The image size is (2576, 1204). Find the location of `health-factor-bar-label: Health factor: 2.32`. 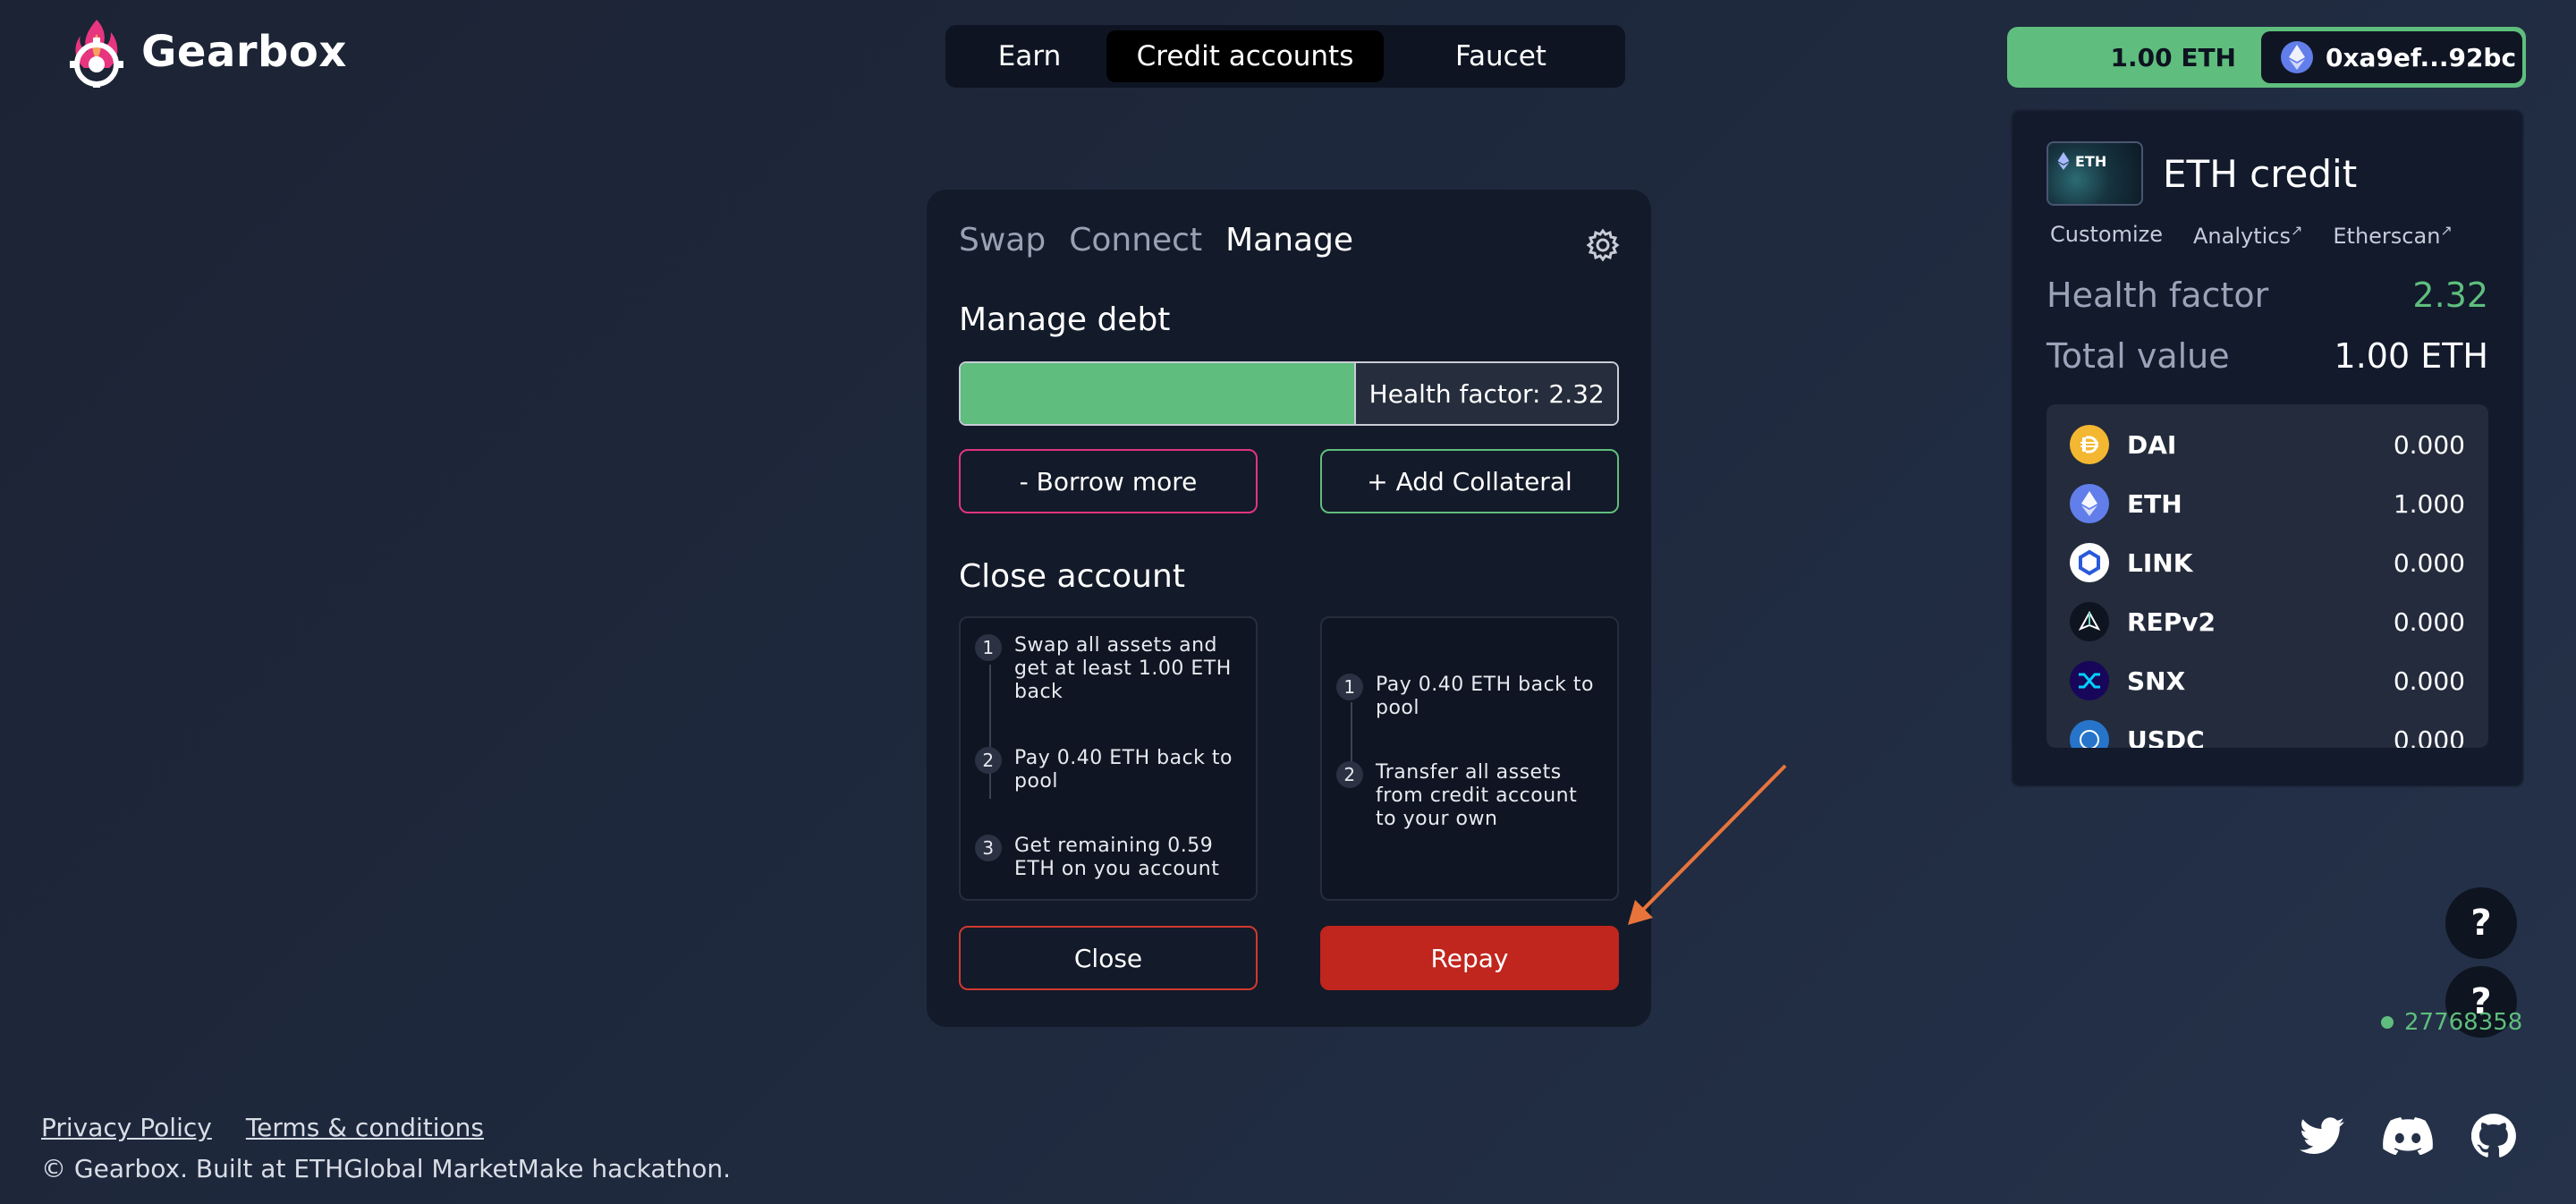

health-factor-bar-label: Health factor: 2.32 is located at coordinates (1485, 394).